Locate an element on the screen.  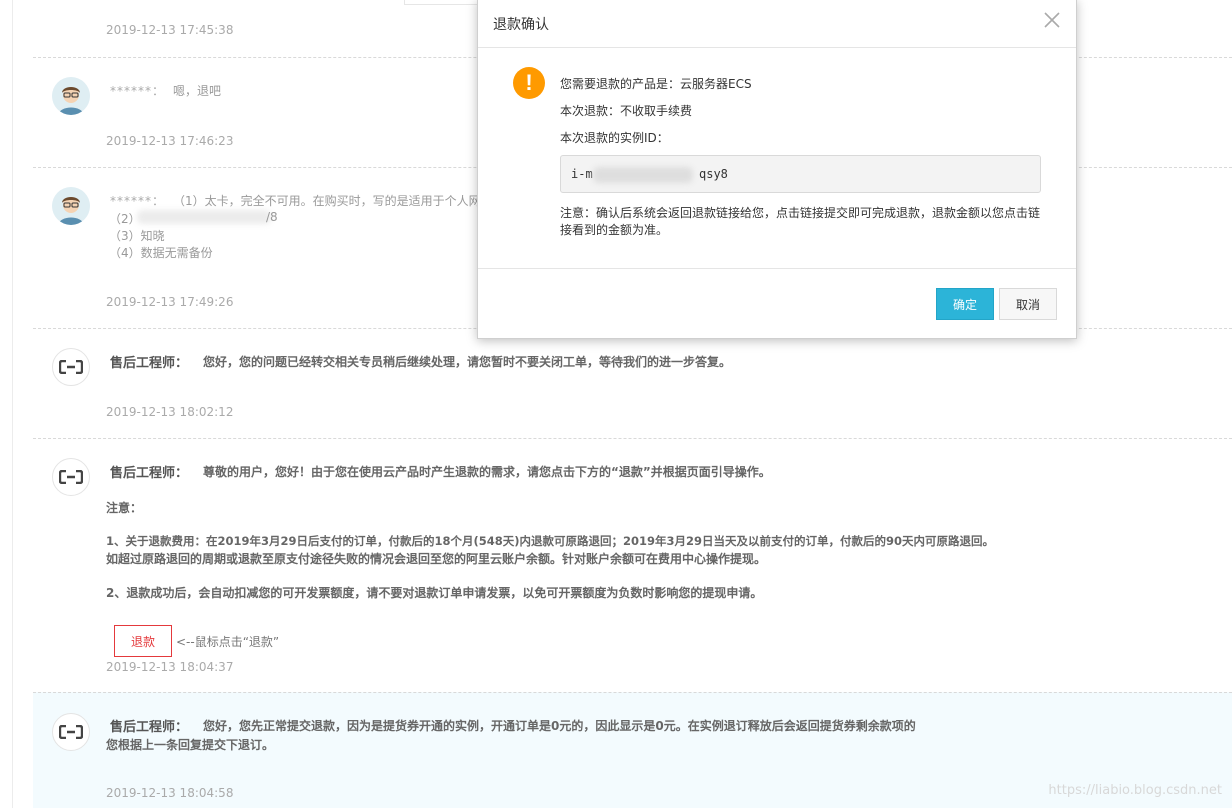
message-line-1: （1）太卡，完全不可用。在购买时，写的是适用于个人网 is located at coordinates (327, 201).